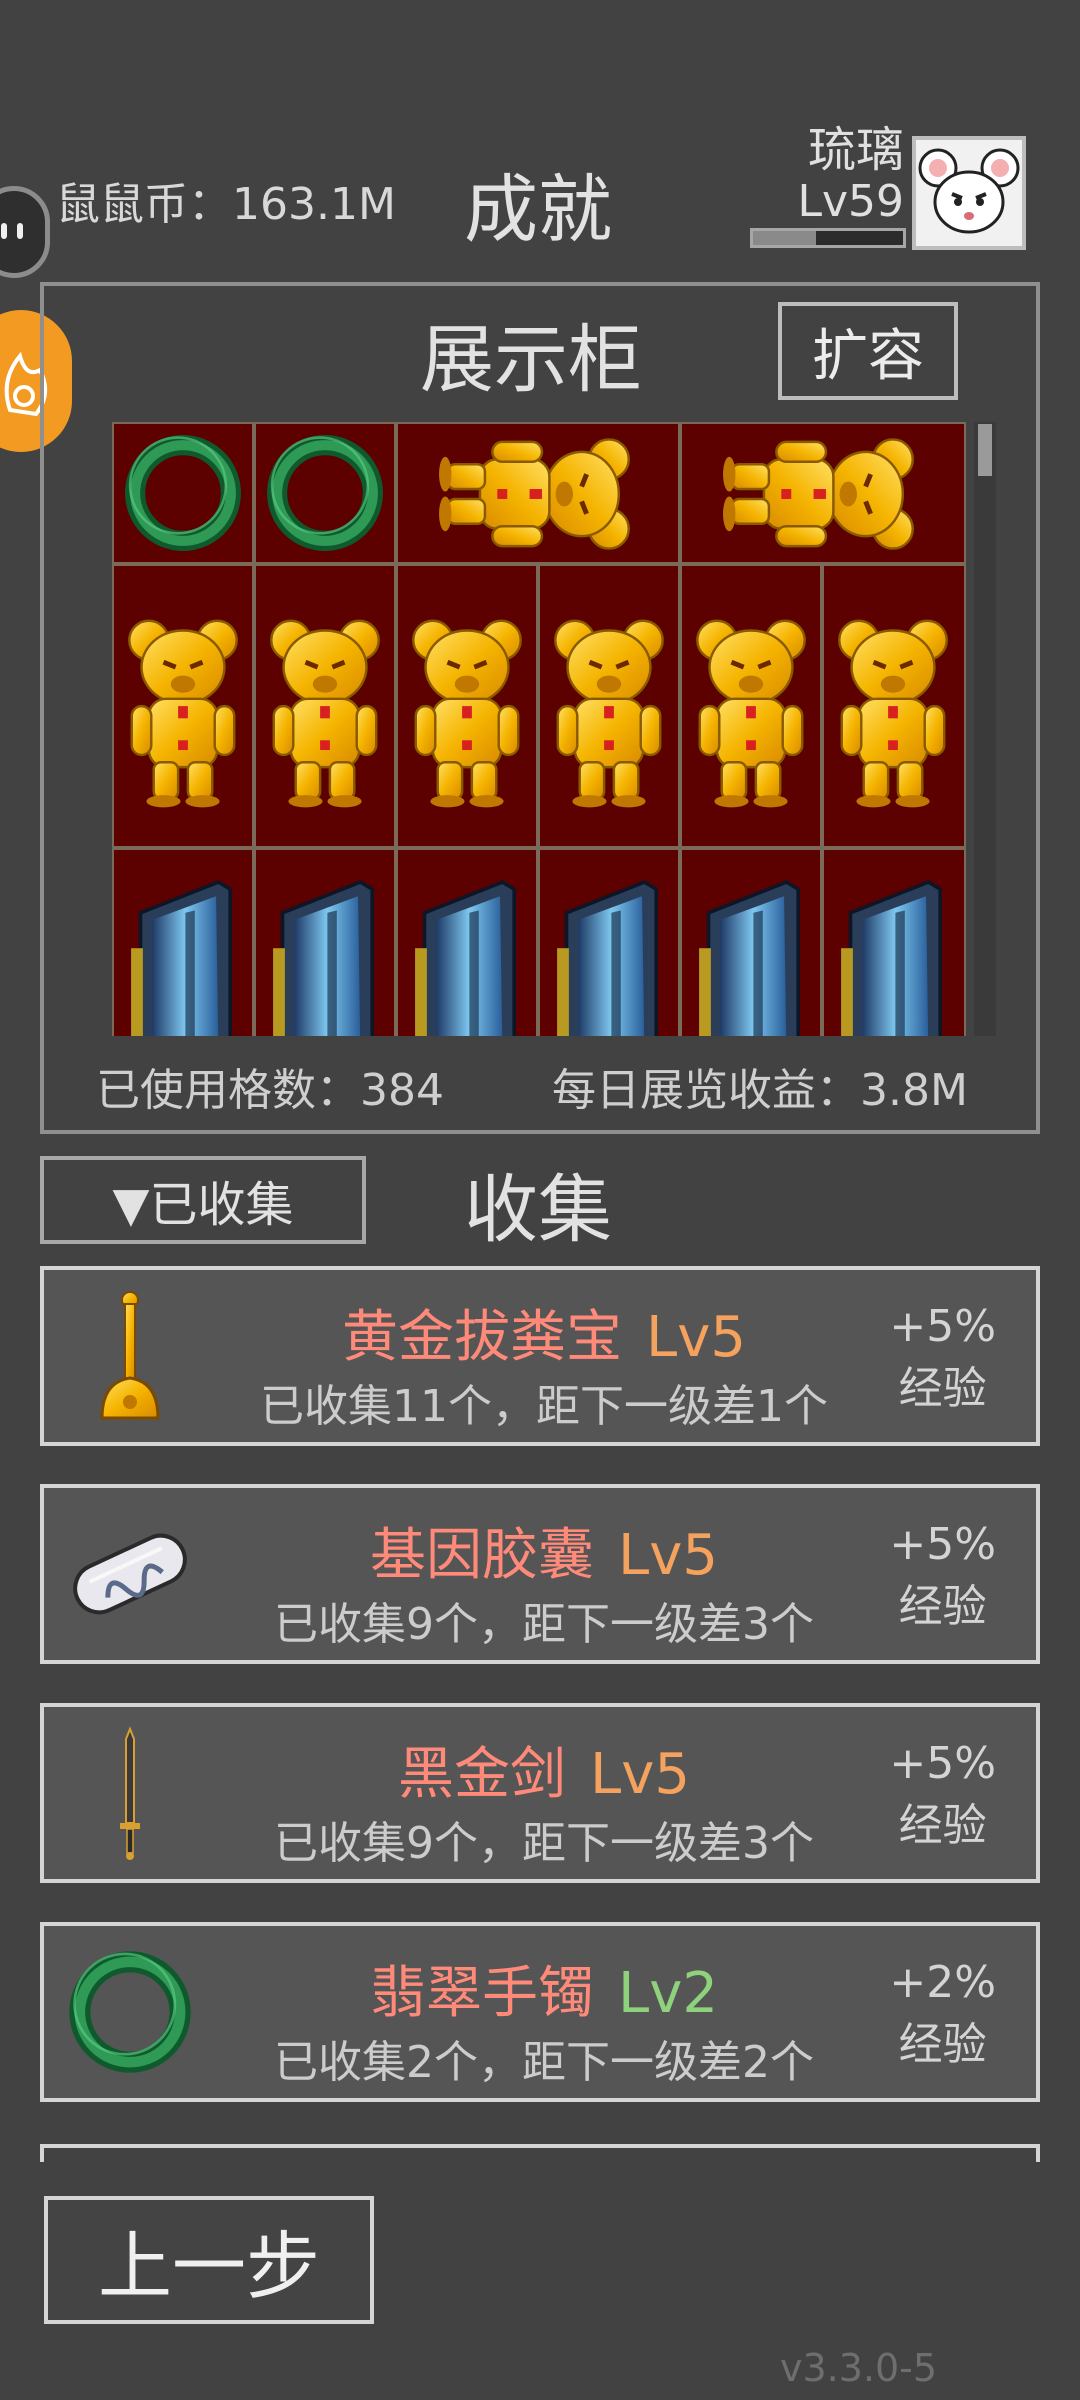  Describe the element at coordinates (203, 1200) in the screenshot. I see `collected-filter-dropdown: ▼已收集` at that location.